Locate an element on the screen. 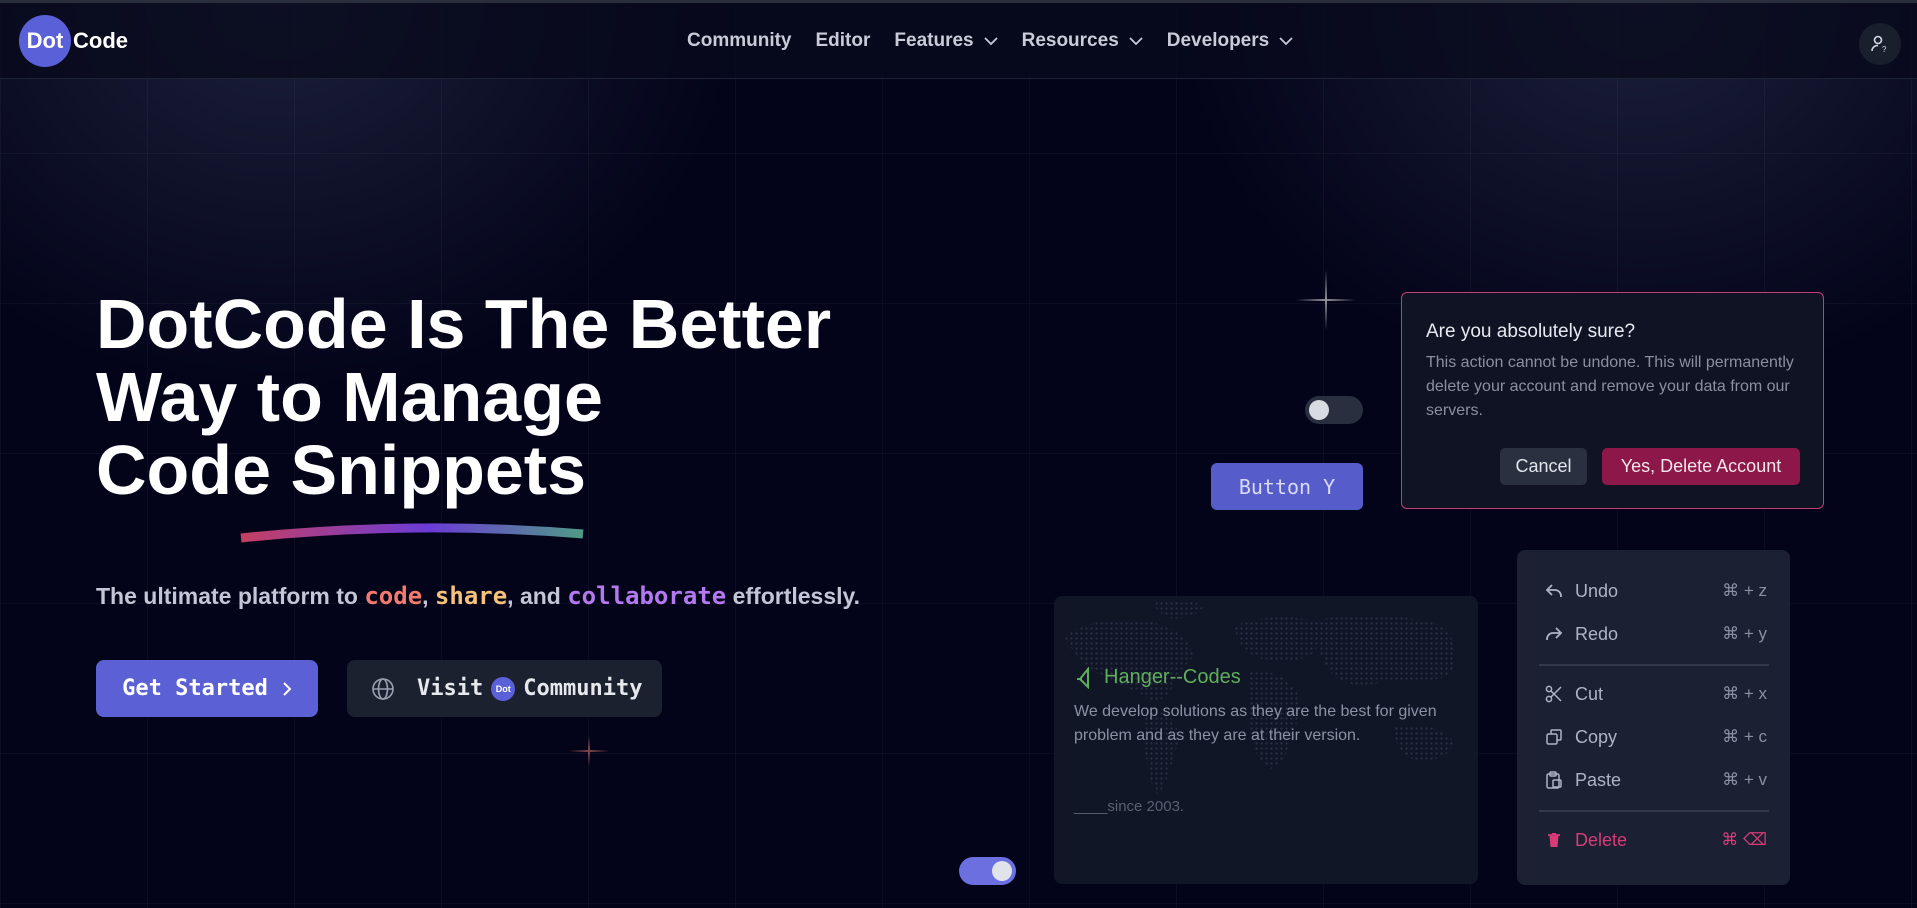 The width and height of the screenshot is (1917, 908). copy-icon is located at coordinates (1554, 737).